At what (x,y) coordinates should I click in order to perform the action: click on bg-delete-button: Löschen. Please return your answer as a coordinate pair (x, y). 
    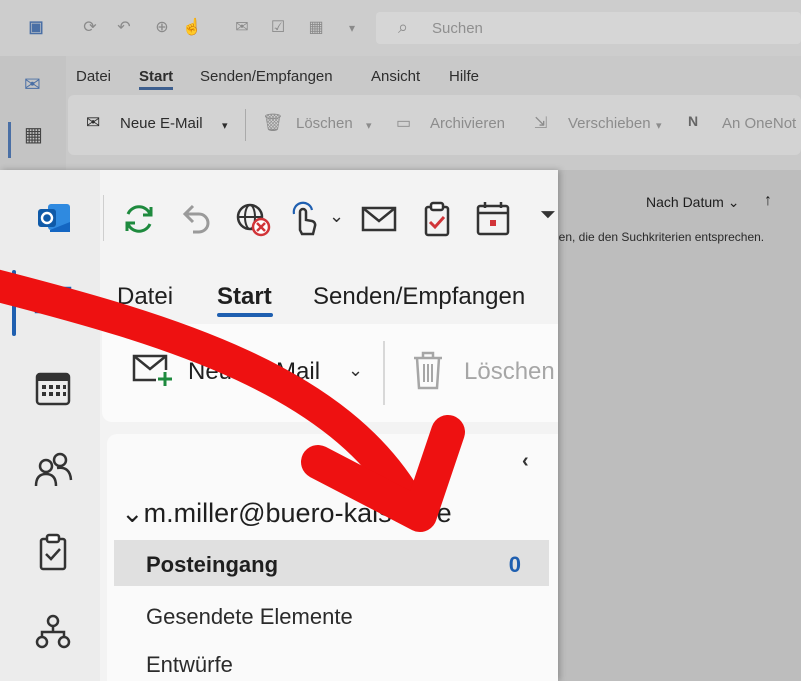
    Looking at the image, I should click on (324, 123).